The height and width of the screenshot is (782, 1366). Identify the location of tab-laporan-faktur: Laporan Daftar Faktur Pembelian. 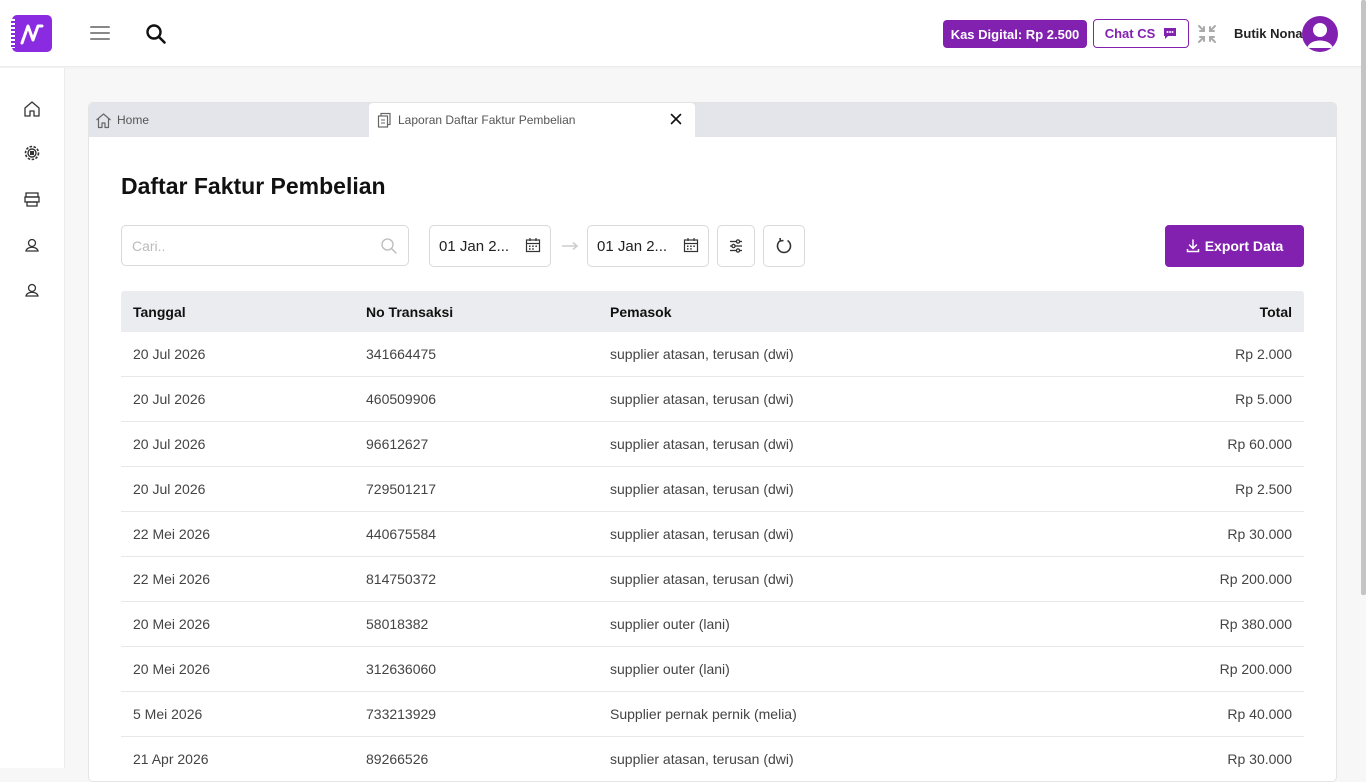
(532, 120).